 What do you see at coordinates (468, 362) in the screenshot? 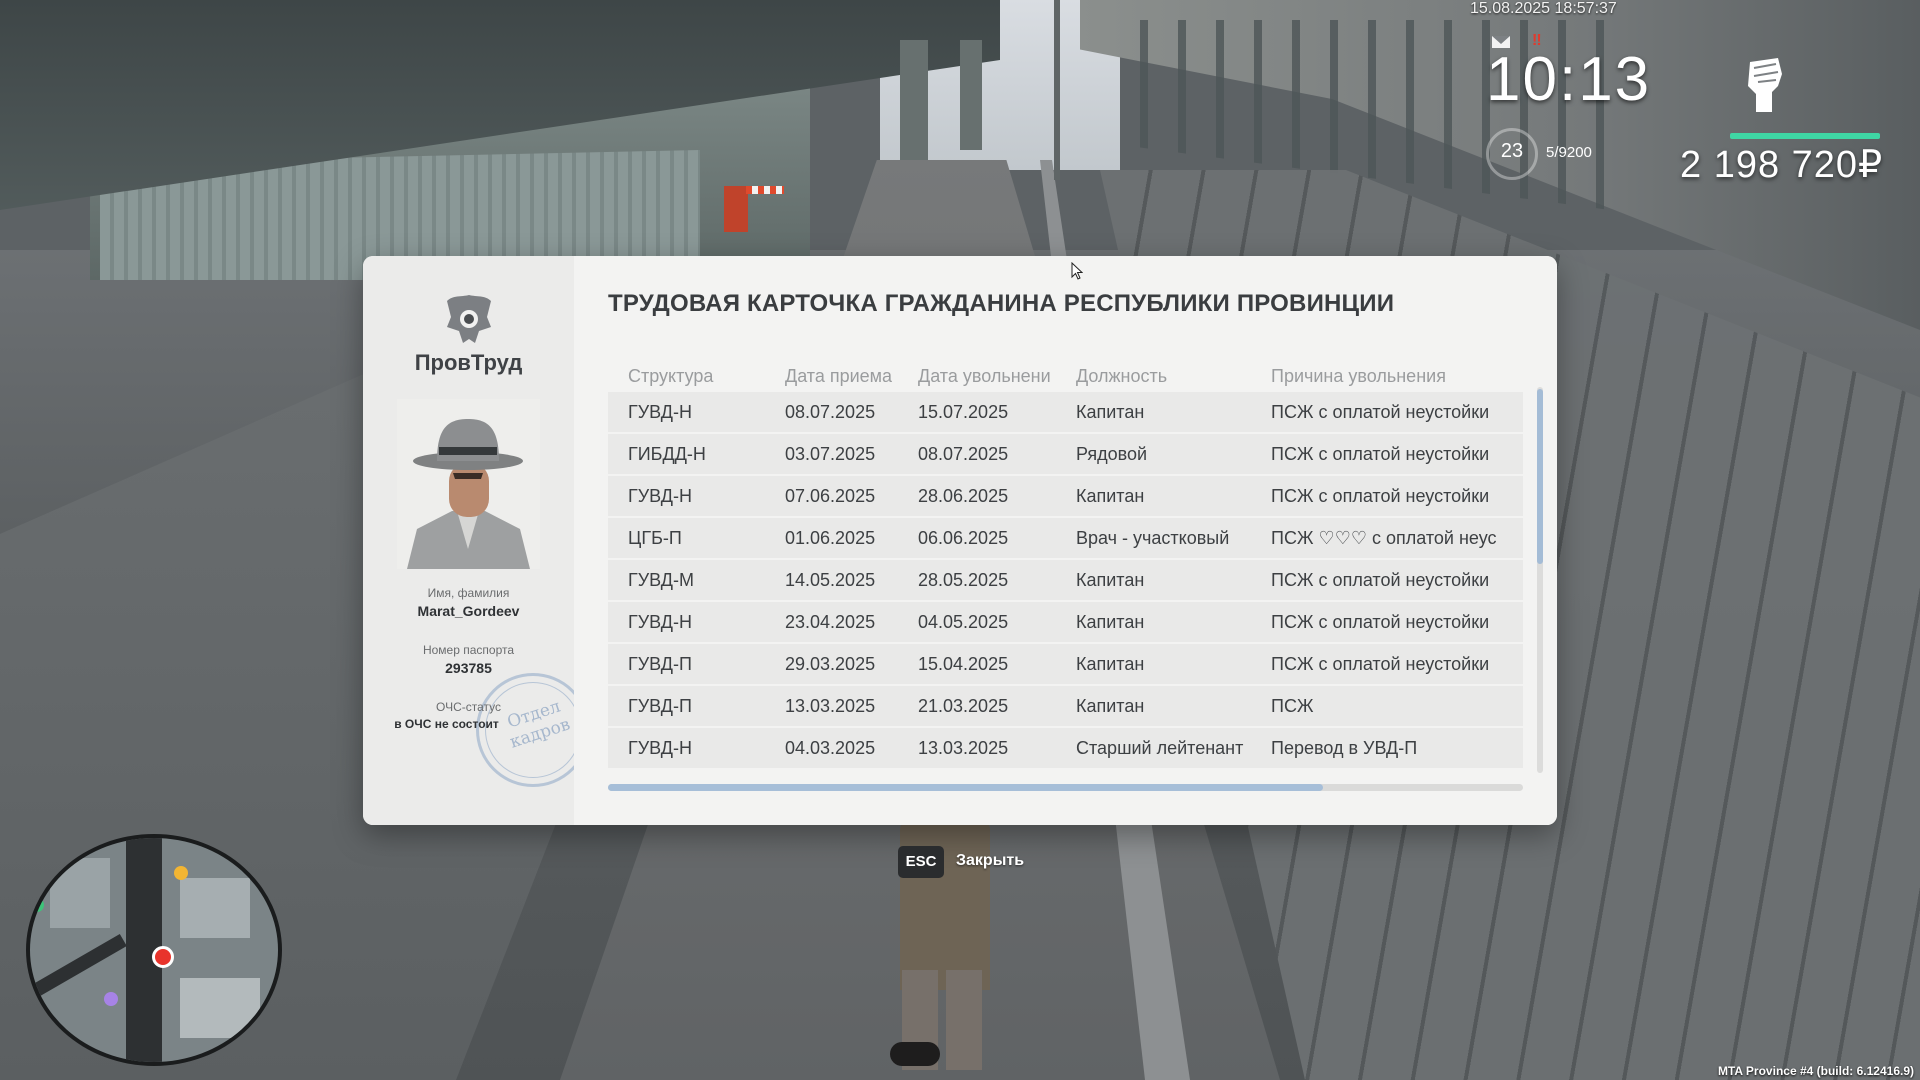
I see `org-name: ПровТруд` at bounding box center [468, 362].